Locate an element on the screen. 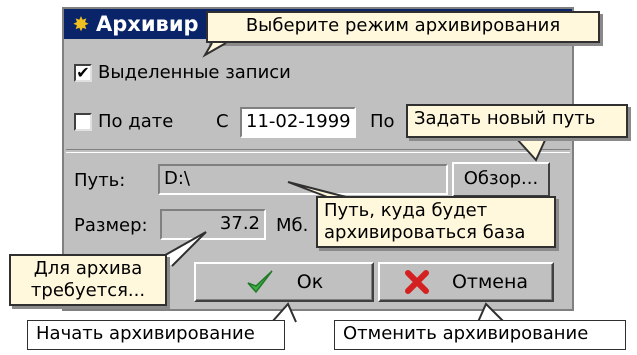 The image size is (637, 355). tooltip-db-path-line1: Путь, куда будет is located at coordinates (406, 210).